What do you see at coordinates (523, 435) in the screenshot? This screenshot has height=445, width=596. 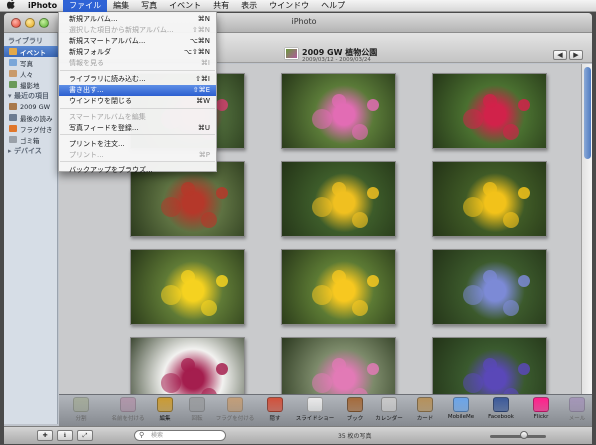 I see `zoom-slider-knob` at bounding box center [523, 435].